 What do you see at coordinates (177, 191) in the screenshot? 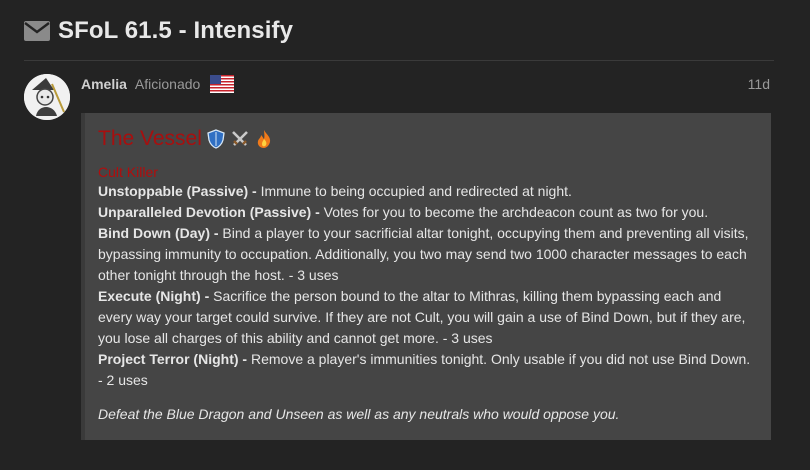
I see `ability-name: Unstoppable (Passive) -` at bounding box center [177, 191].